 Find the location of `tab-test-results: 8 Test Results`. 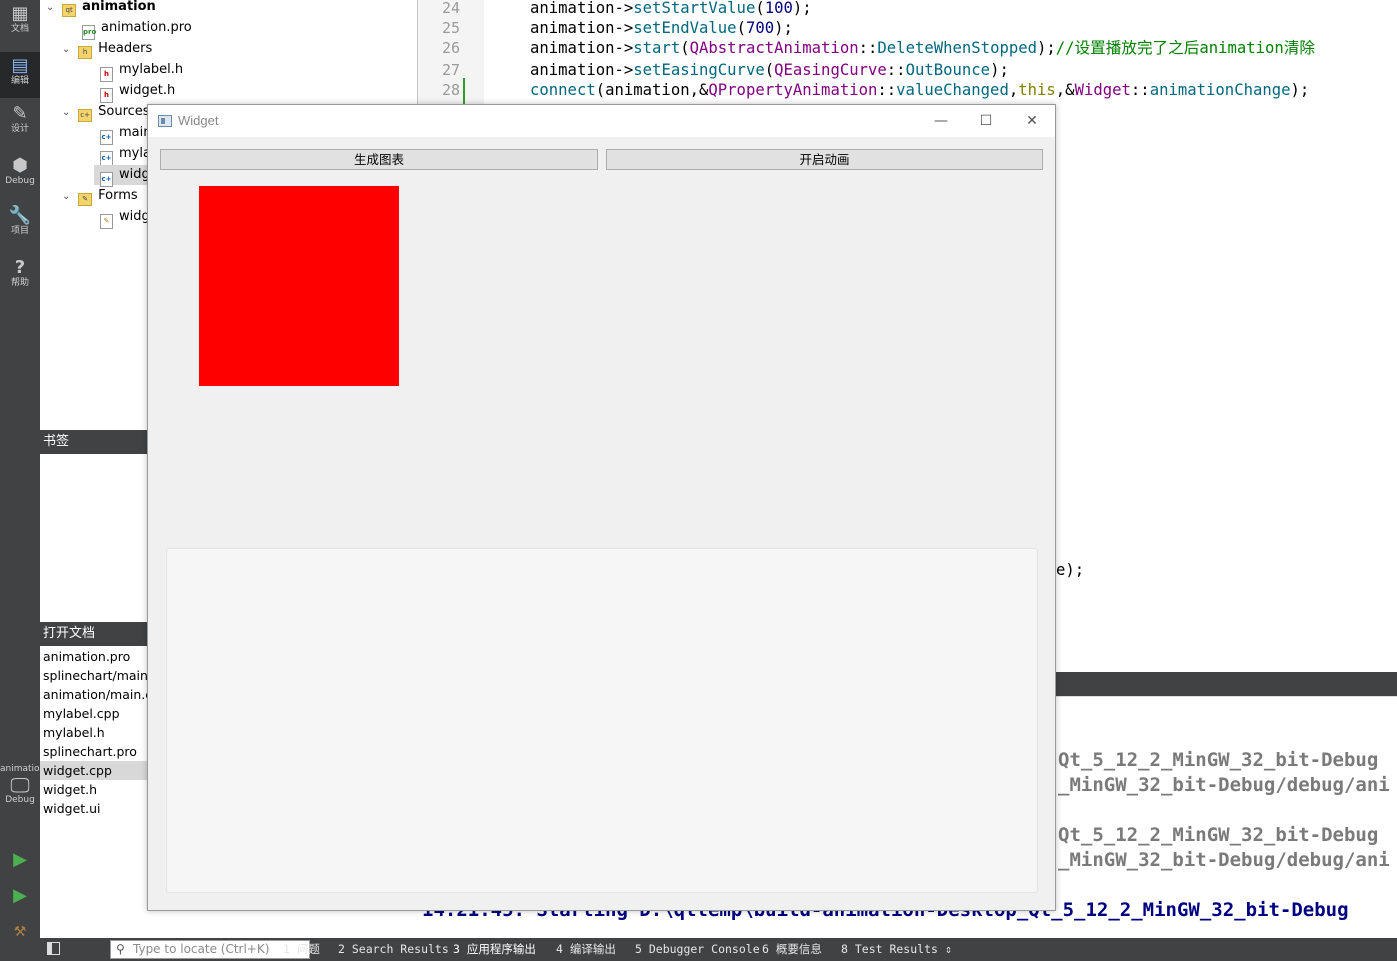

tab-test-results: 8 Test Results is located at coordinates (889, 949).